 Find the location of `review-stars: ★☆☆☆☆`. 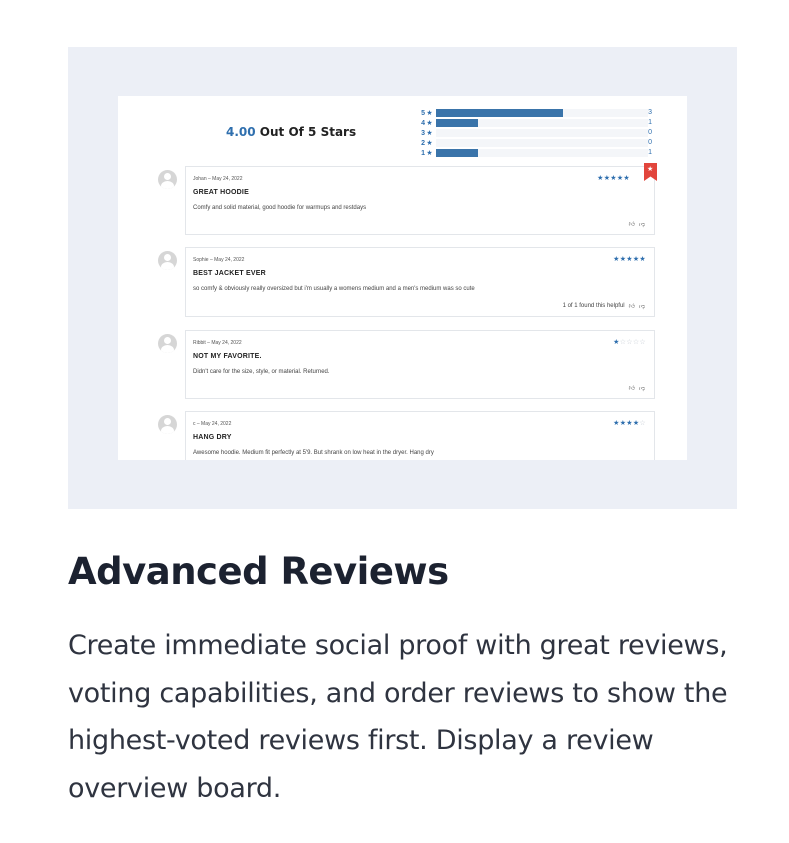

review-stars: ★☆☆☆☆ is located at coordinates (629, 342).